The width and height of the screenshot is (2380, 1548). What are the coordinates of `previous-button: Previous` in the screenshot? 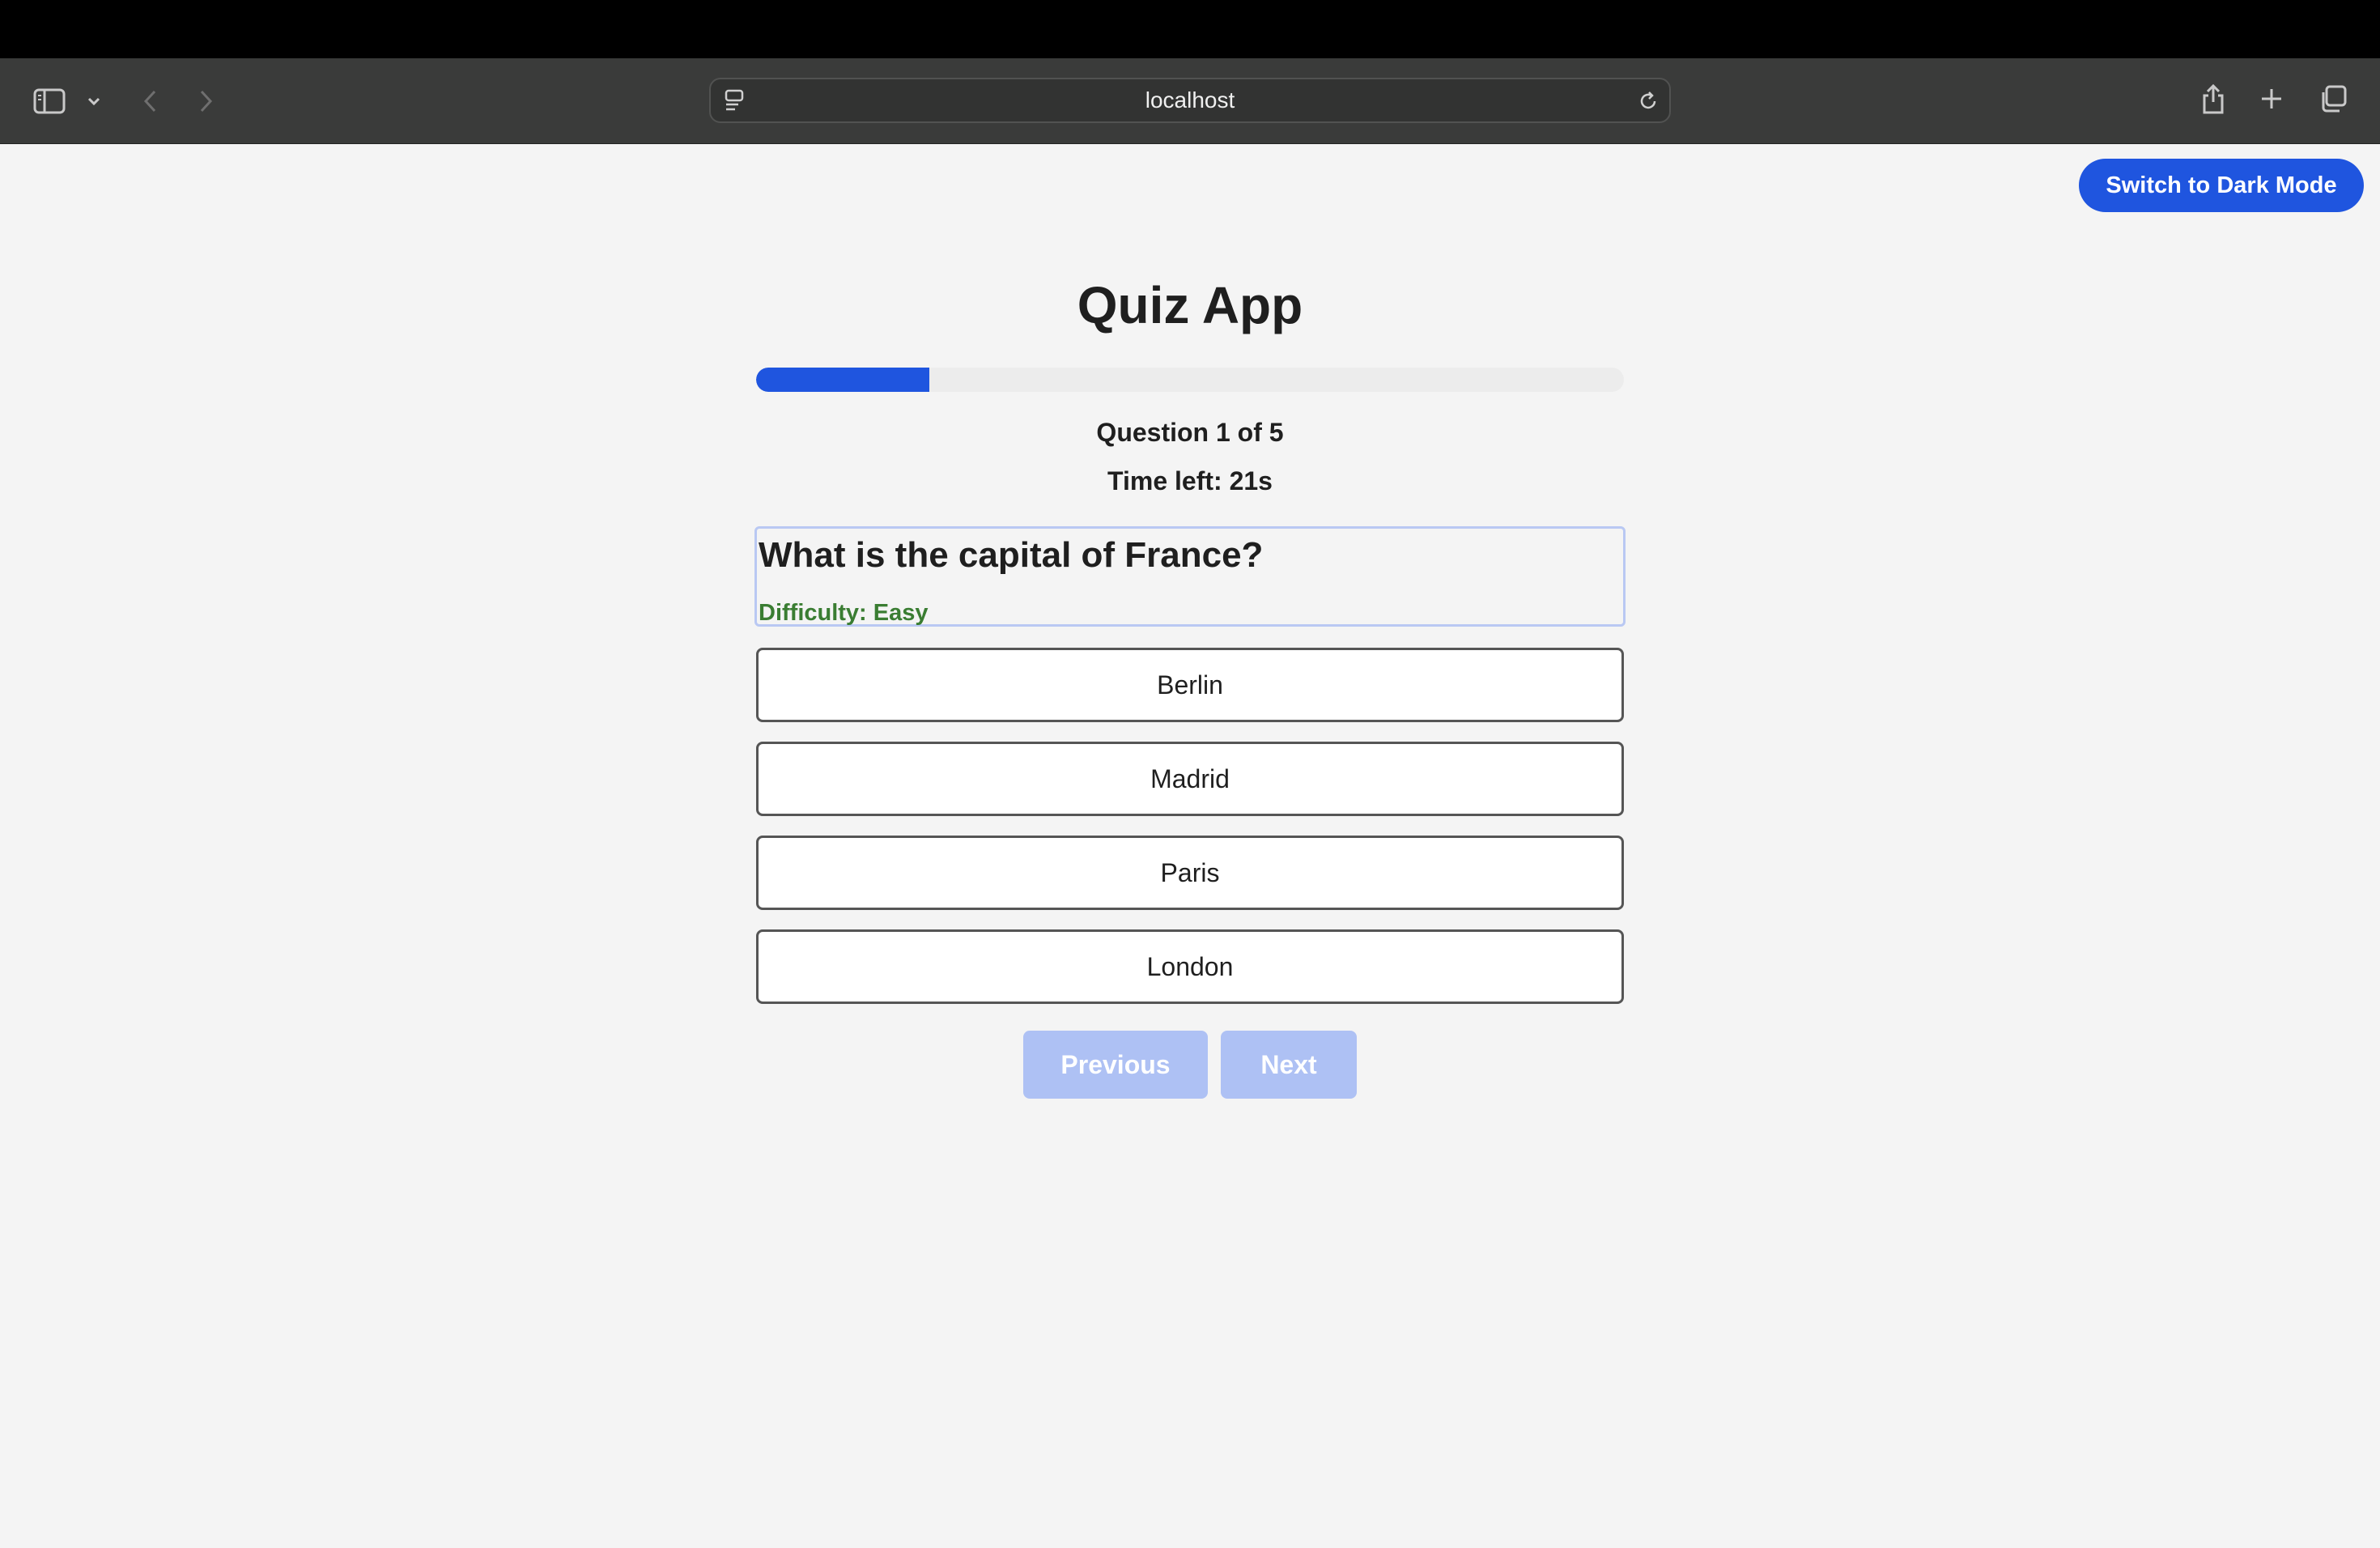 It's located at (1115, 1065).